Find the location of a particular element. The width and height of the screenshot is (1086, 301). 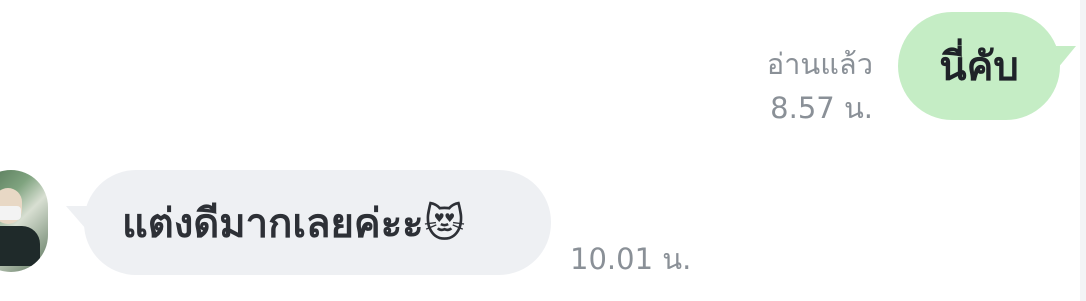

outgoing-message-text: นี่คับ is located at coordinates (979, 67).